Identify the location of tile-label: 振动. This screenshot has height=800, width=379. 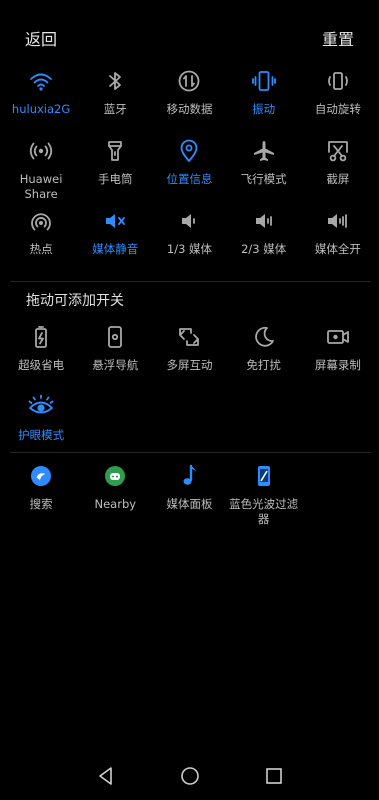
(264, 109).